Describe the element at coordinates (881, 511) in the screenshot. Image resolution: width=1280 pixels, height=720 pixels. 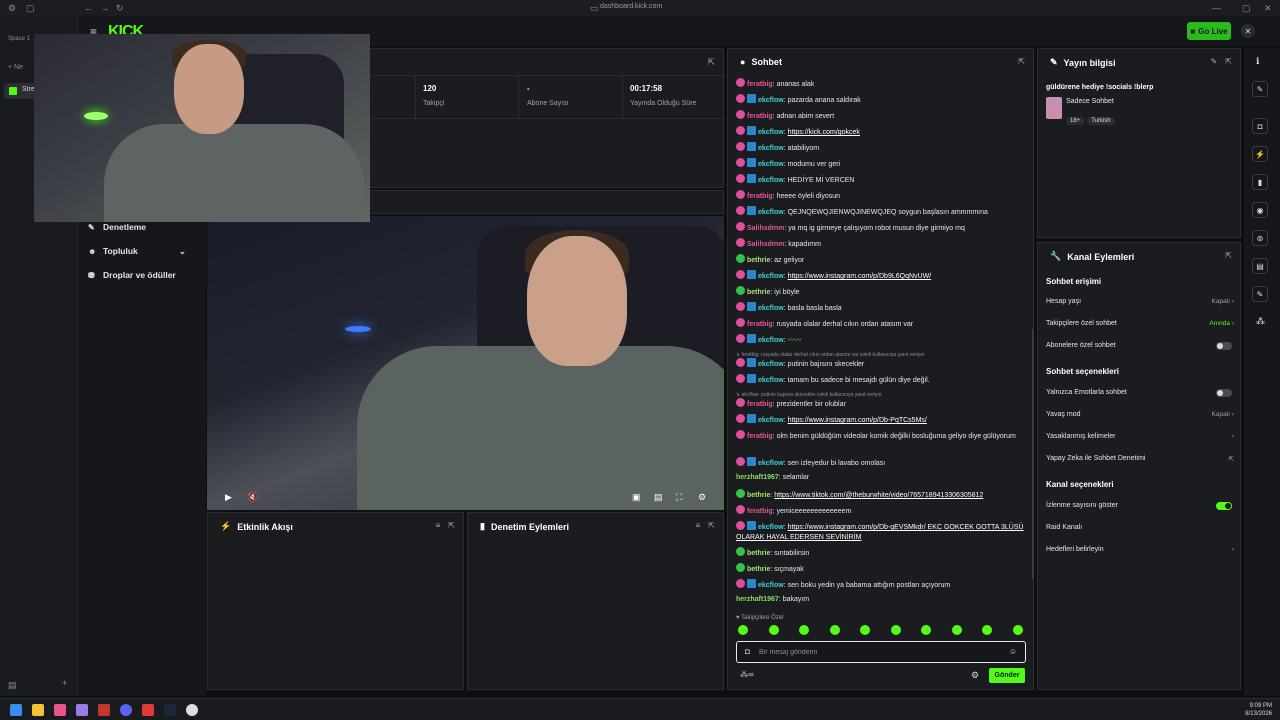
I see `chat-message: feratbig: yemiceeeeeeeeeeeeem` at that location.